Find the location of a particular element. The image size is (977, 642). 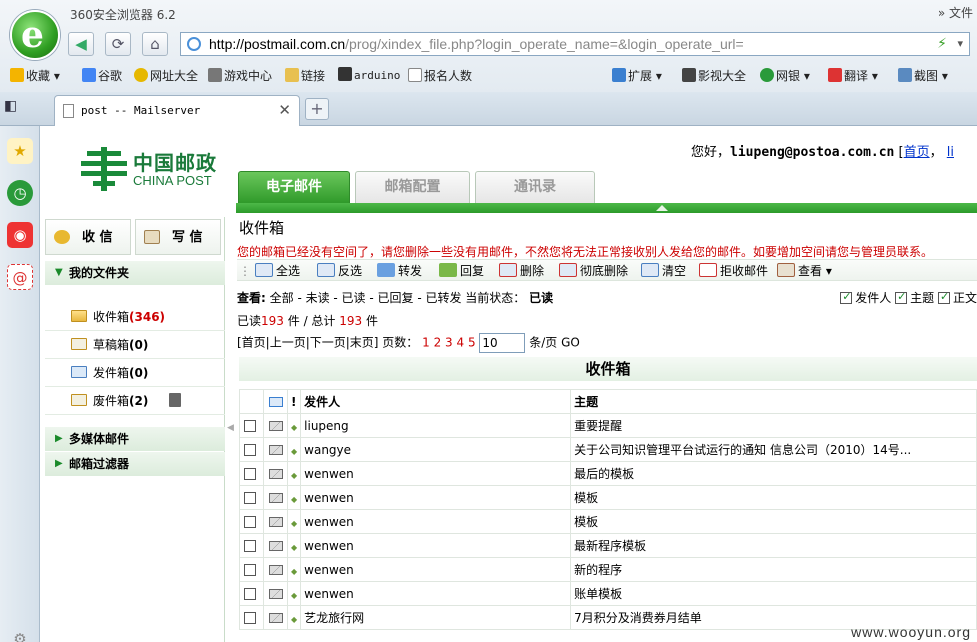

table-row: ◆ liupeng 重要提醒 is located at coordinates (608, 425).